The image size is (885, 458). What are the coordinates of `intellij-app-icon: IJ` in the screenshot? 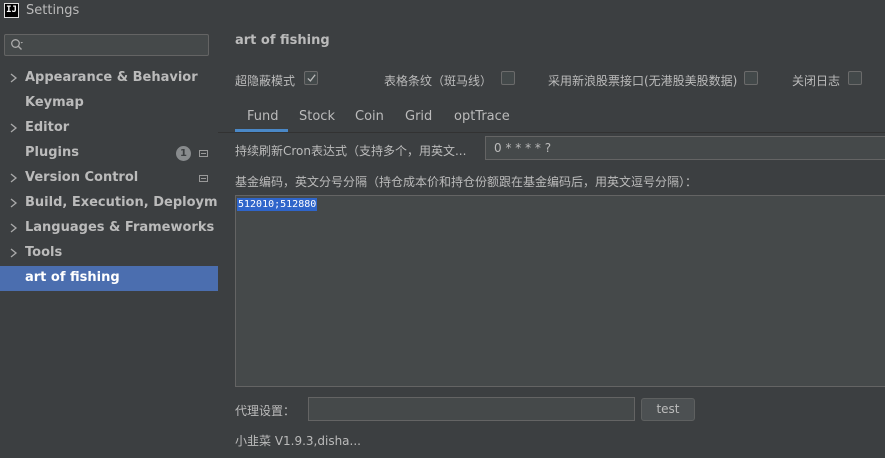 It's located at (11, 10).